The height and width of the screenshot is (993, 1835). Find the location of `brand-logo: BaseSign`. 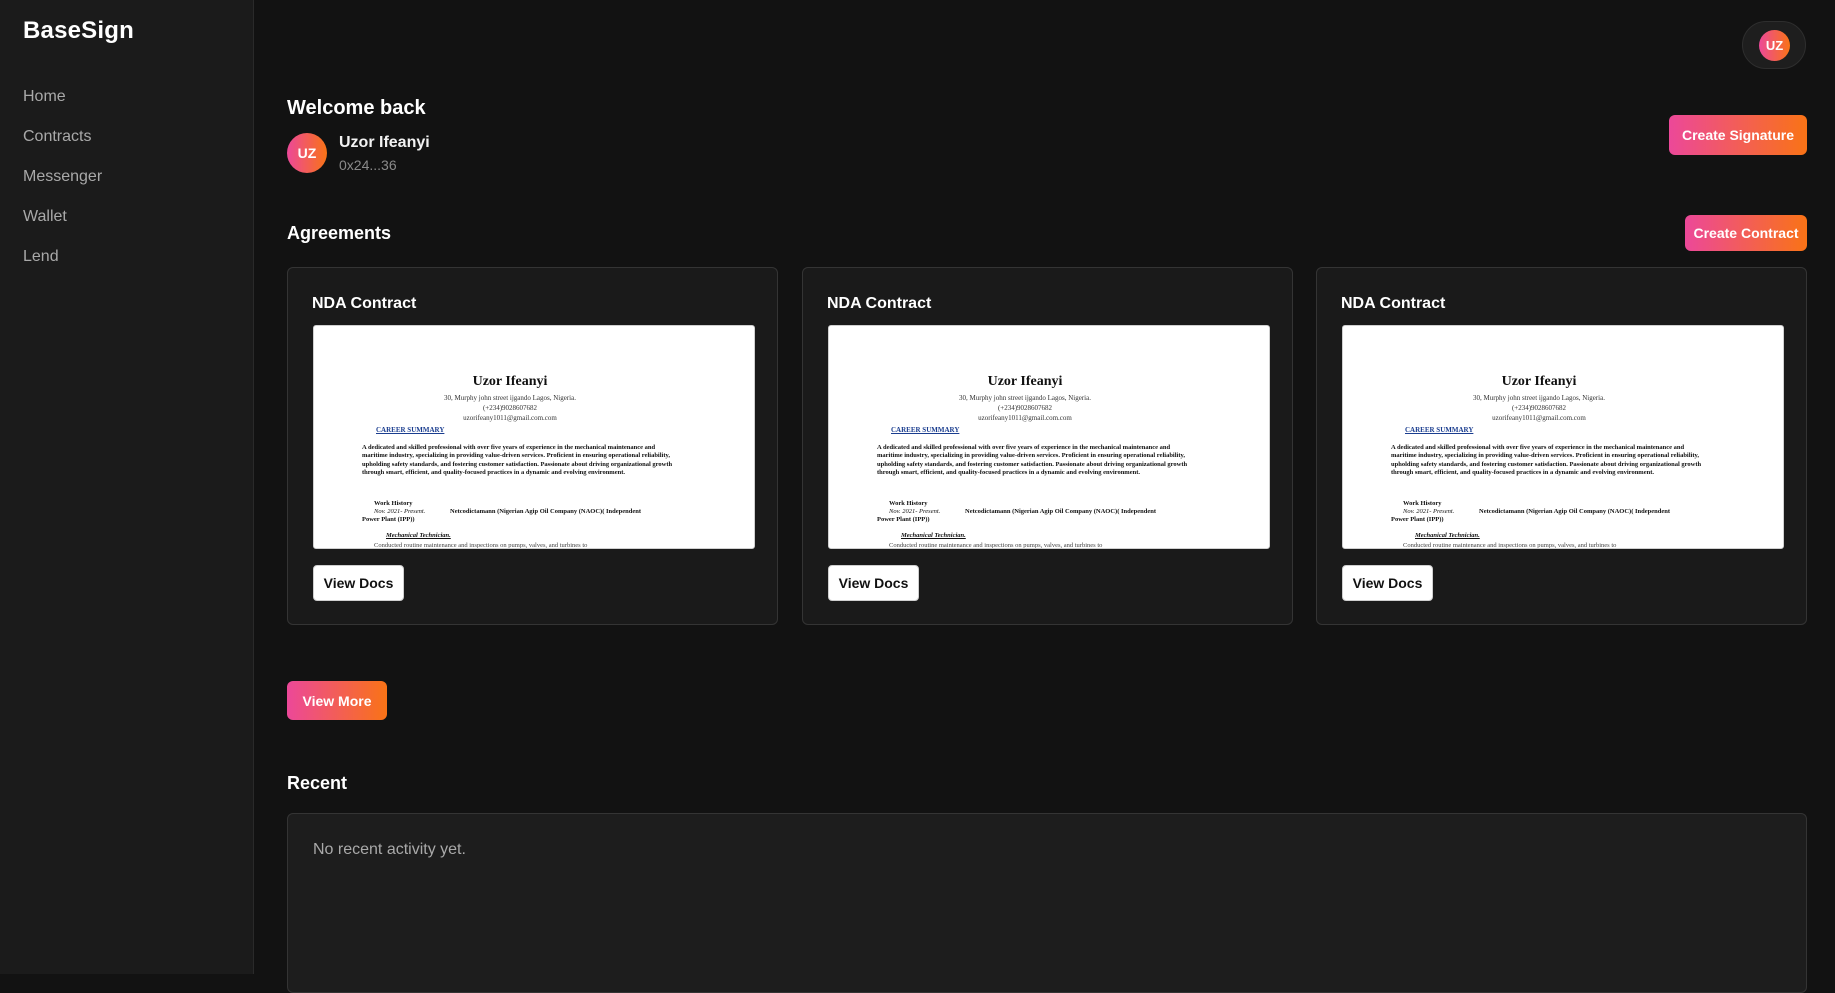

brand-logo: BaseSign is located at coordinates (78, 31).